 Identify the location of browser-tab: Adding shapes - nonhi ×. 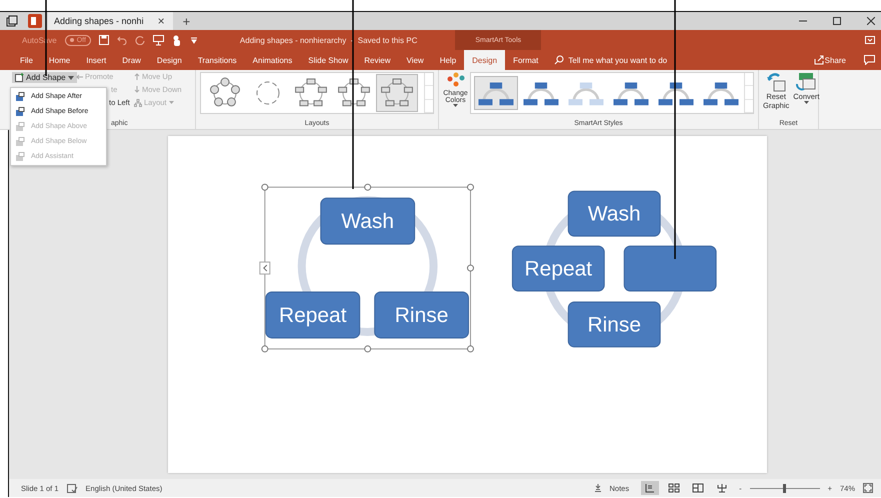
(110, 21).